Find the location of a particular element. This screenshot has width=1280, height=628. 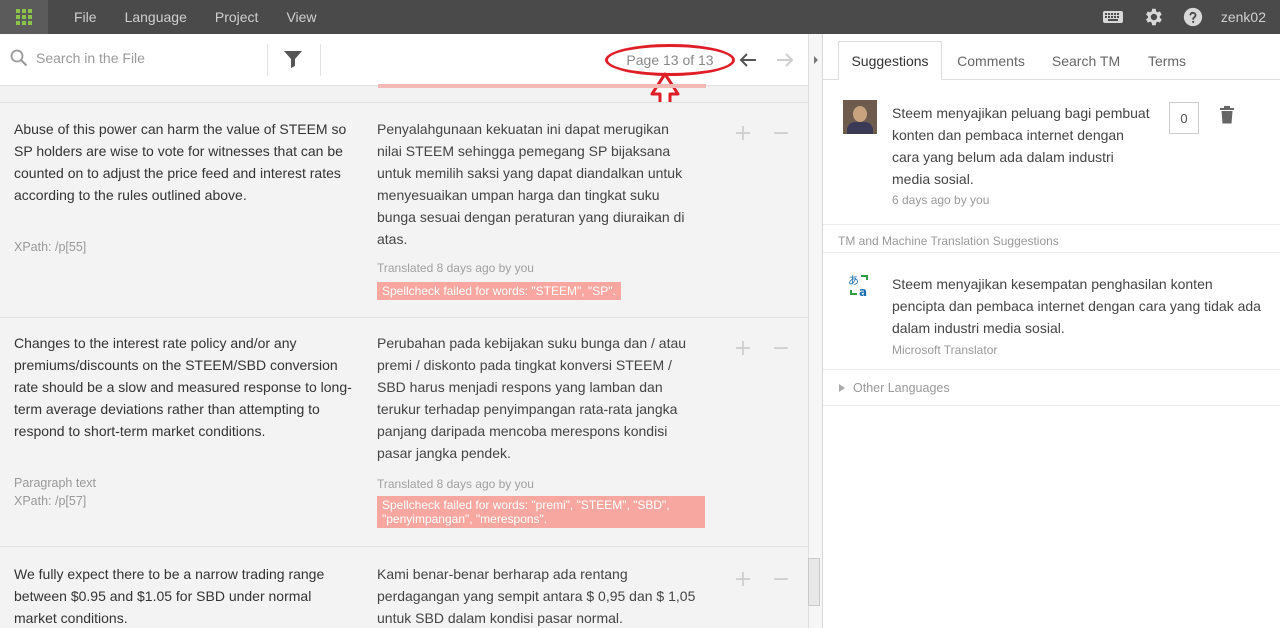

segment-xpath: XPath: /p[57] is located at coordinates (50, 501).